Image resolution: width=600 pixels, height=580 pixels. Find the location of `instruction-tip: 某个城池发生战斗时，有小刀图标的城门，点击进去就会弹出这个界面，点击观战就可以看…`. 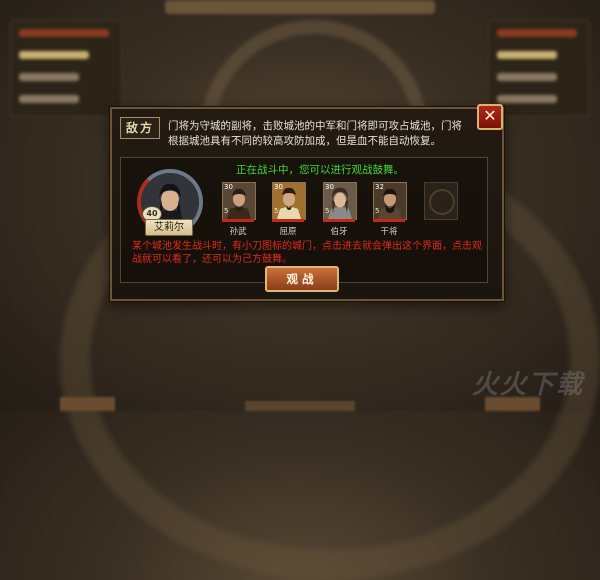

instruction-tip: 某个城池发生战斗时，有小刀图标的城门，点击进去就会弹出这个界面，点击观战就可以看… is located at coordinates (307, 253).